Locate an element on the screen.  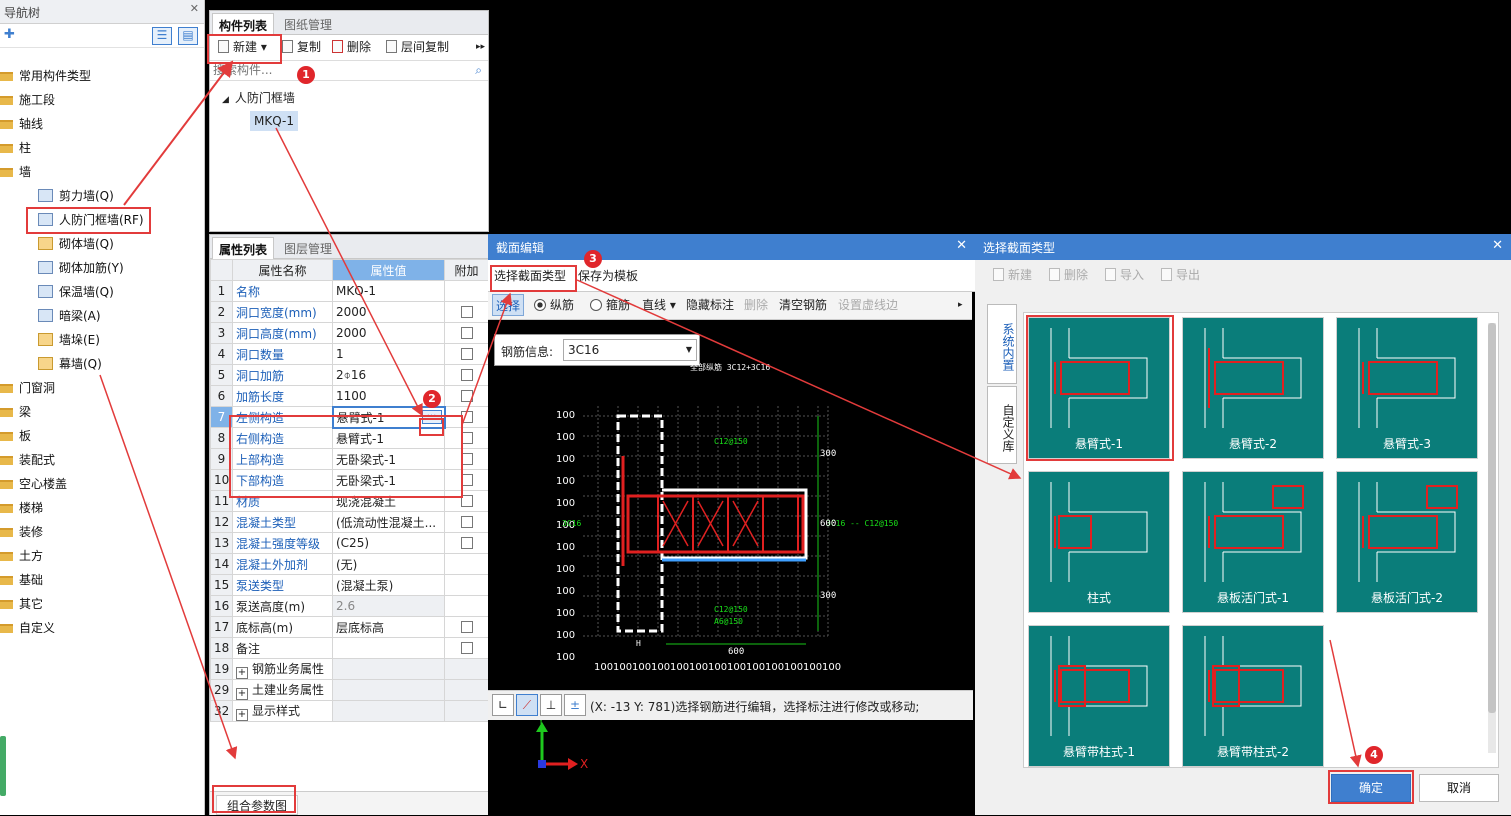
table-row: 18 备注 is located at coordinates (349, 648).